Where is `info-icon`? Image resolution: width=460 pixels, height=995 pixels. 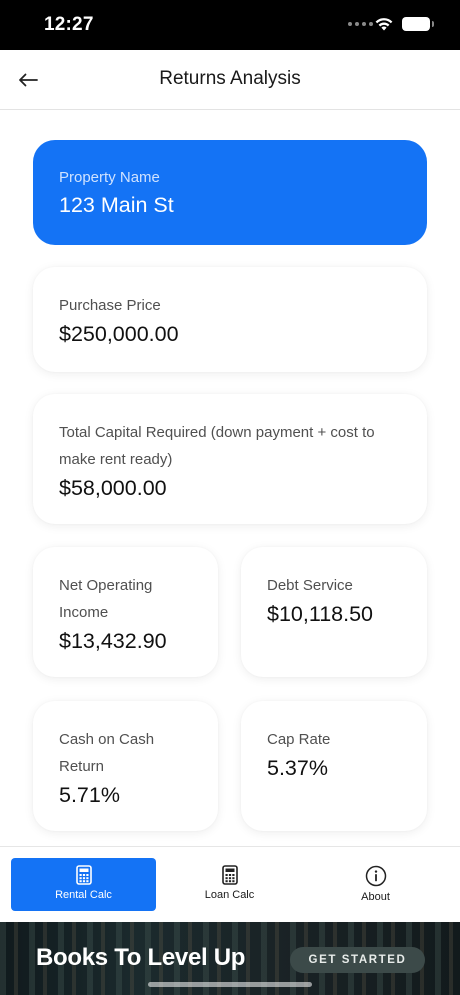
info-icon is located at coordinates (375, 876).